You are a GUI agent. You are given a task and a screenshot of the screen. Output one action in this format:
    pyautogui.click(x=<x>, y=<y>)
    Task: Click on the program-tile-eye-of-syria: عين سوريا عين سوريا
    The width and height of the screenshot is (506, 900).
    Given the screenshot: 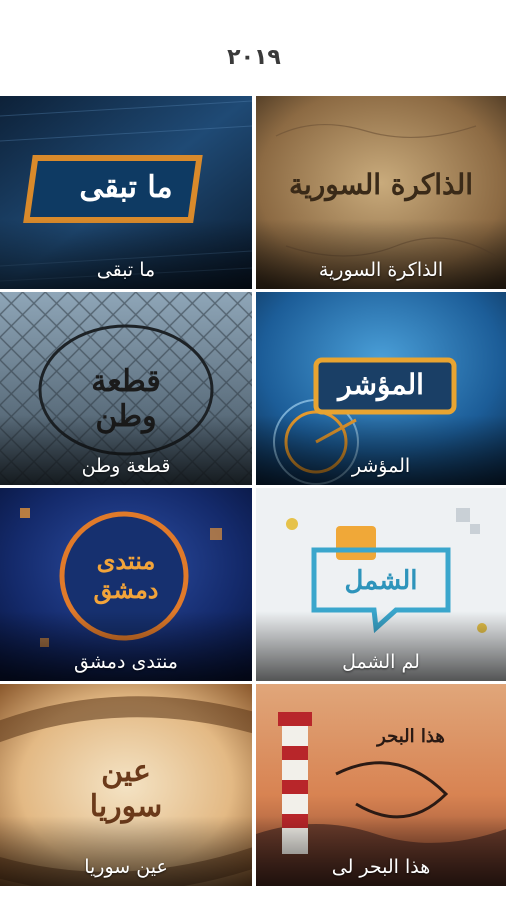 What is the action you would take?
    pyautogui.click(x=126, y=785)
    